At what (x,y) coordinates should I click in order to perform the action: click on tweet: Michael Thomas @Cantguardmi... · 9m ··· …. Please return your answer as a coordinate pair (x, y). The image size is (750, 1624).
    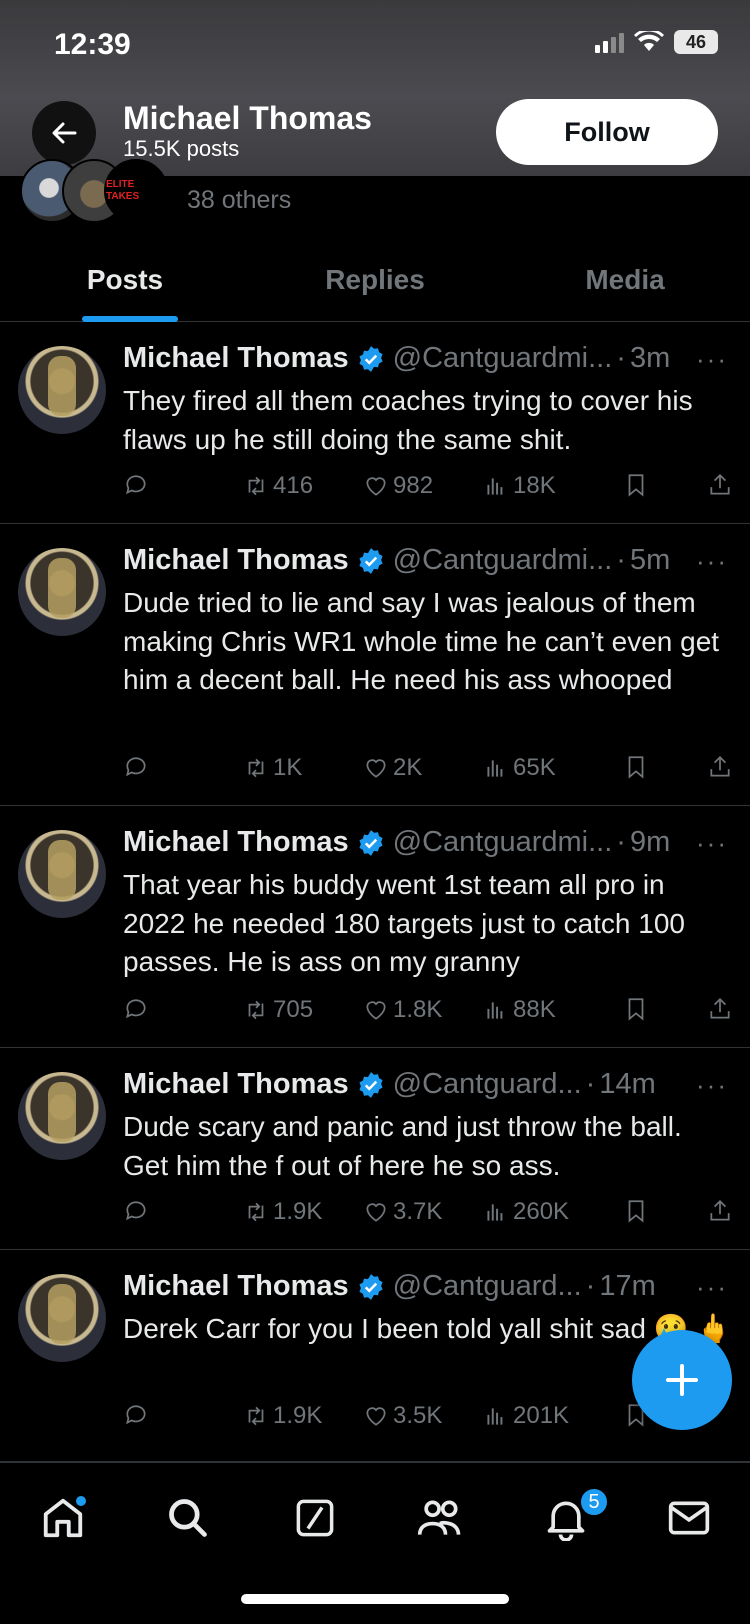
    Looking at the image, I should click on (375, 927).